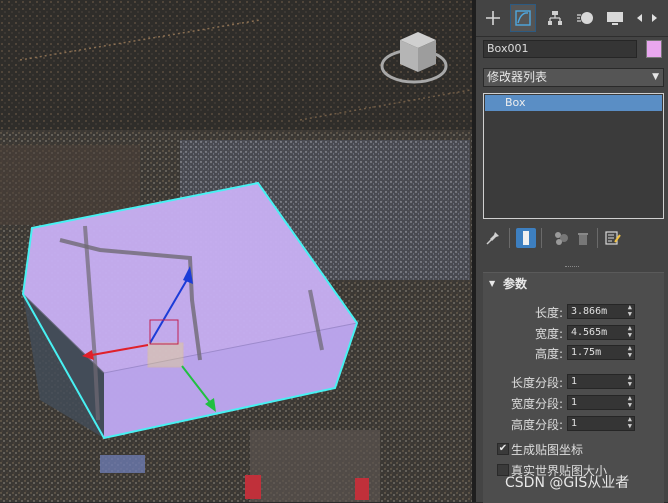 The image size is (668, 503). I want to click on plus-icon, so click(493, 18).